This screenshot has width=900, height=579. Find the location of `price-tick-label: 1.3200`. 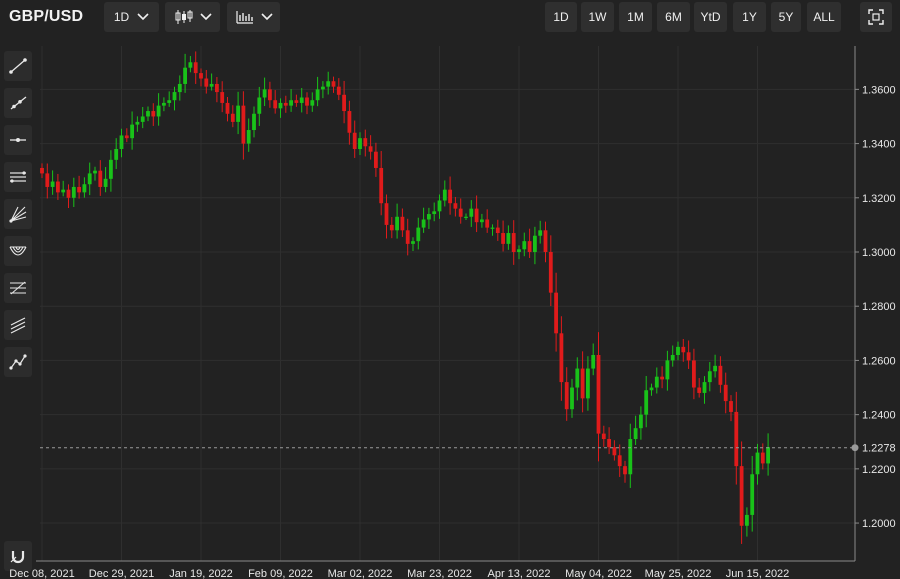

price-tick-label: 1.3200 is located at coordinates (879, 199).